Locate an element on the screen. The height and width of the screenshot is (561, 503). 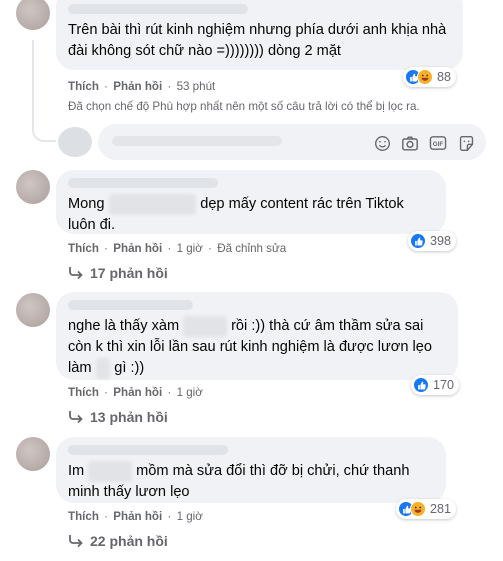
thread-connector is located at coordinates (44, 130).